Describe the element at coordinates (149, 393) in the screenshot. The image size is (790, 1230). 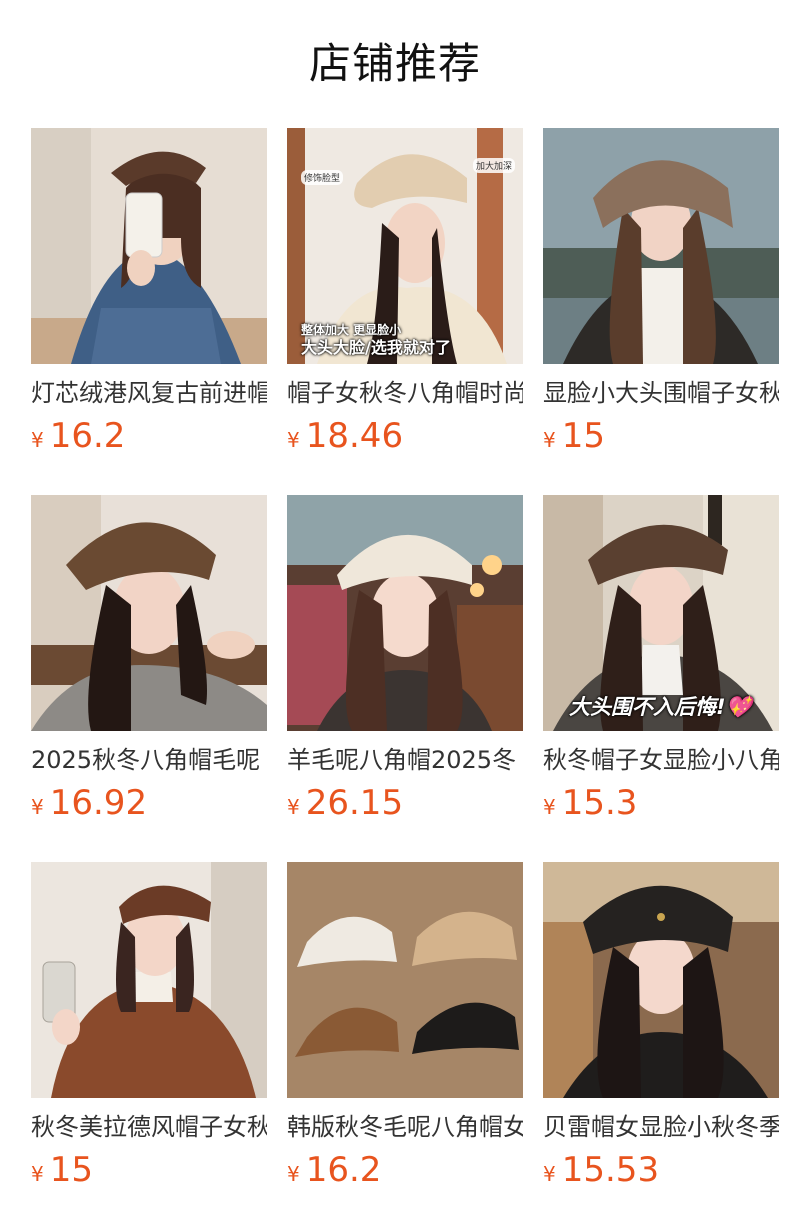
I see `product-name: 灯芯绒港风复古前进帽` at that location.